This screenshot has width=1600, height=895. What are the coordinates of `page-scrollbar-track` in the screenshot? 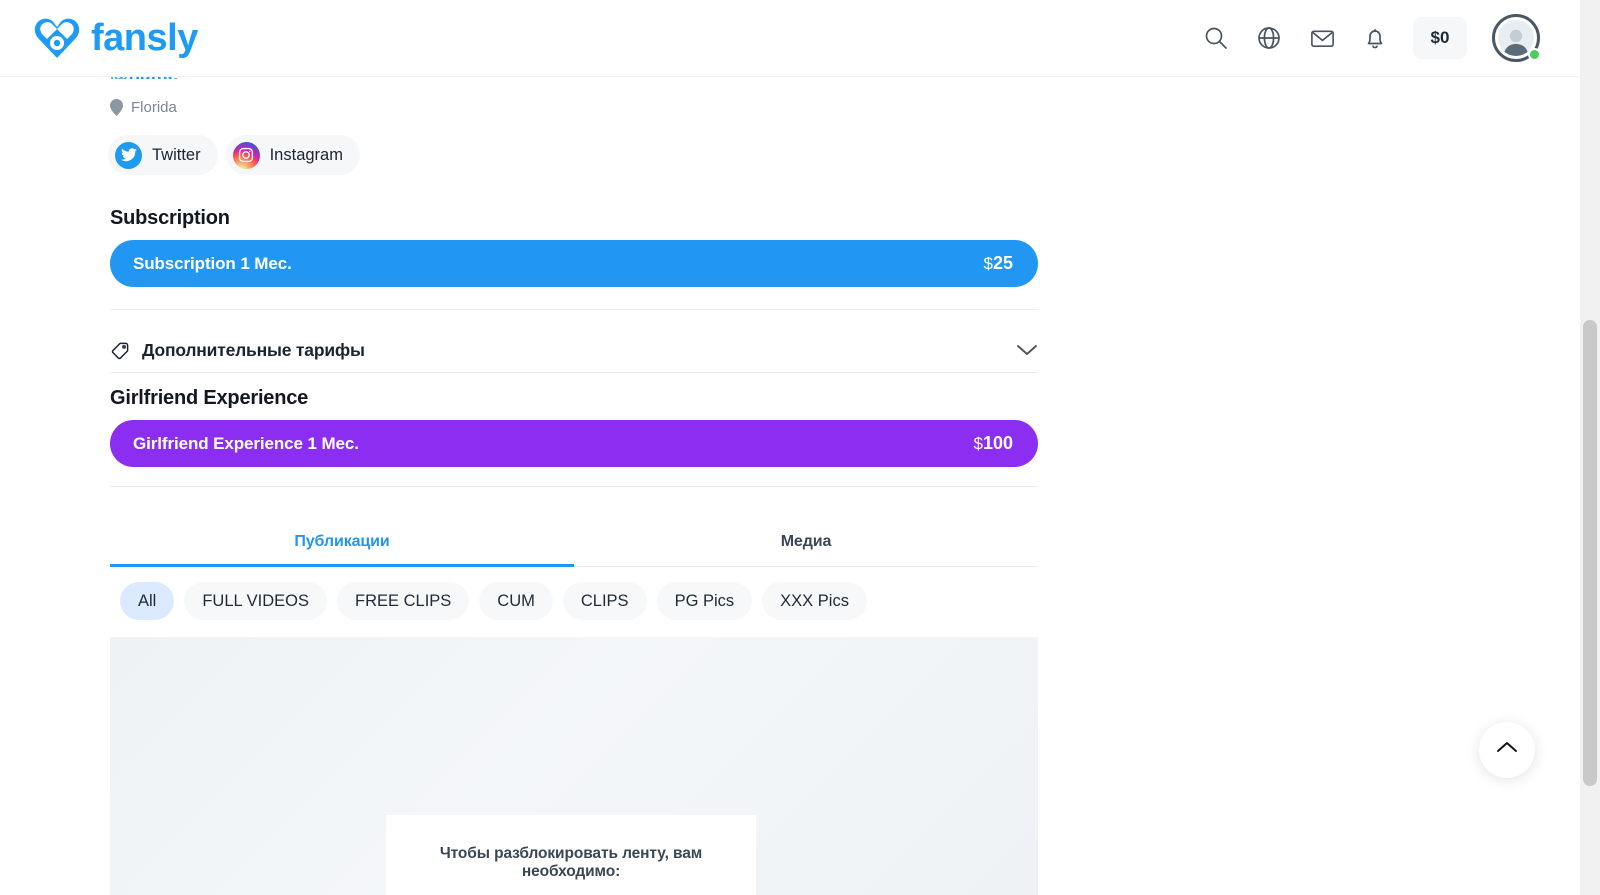 It's located at (1590, 447).